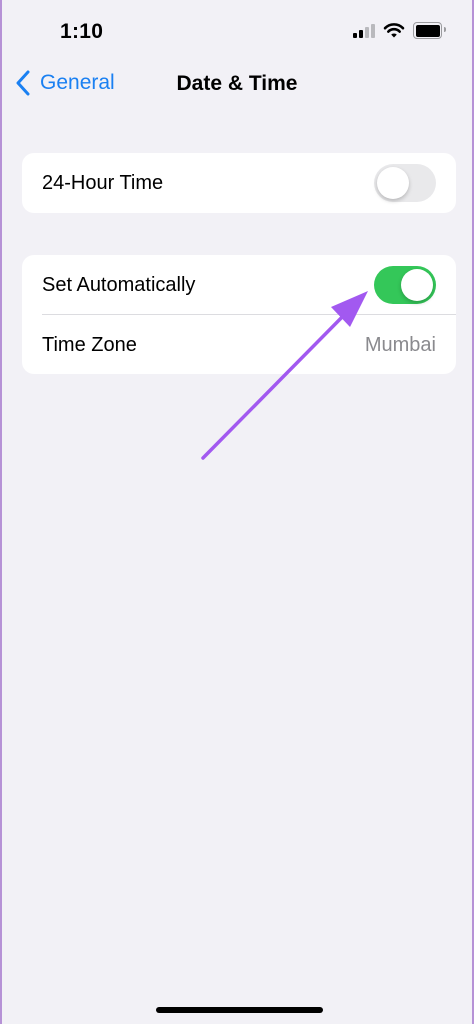  I want to click on annotation-arrow-icon, so click(284, 375).